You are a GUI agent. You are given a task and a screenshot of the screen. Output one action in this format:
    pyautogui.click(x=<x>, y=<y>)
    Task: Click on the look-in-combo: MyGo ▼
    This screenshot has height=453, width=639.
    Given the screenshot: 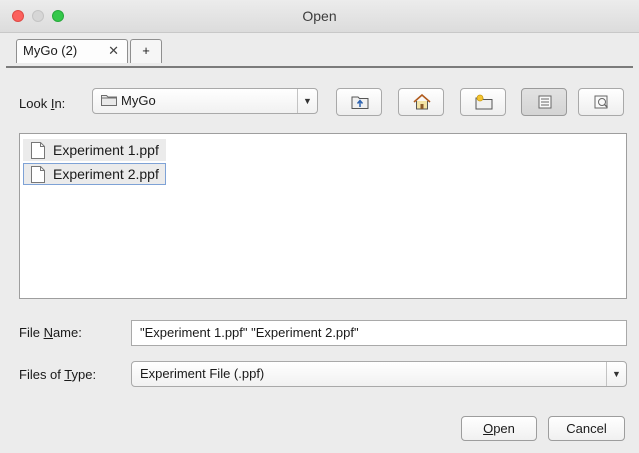 What is the action you would take?
    pyautogui.click(x=205, y=101)
    